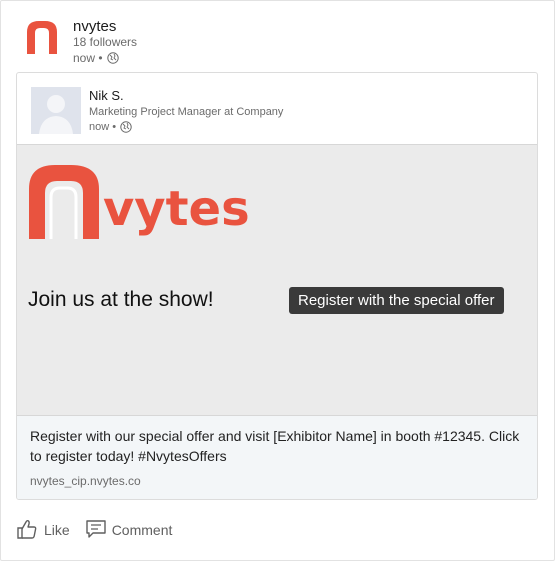 The height and width of the screenshot is (561, 555). I want to click on comment-label: Comment, so click(142, 530).